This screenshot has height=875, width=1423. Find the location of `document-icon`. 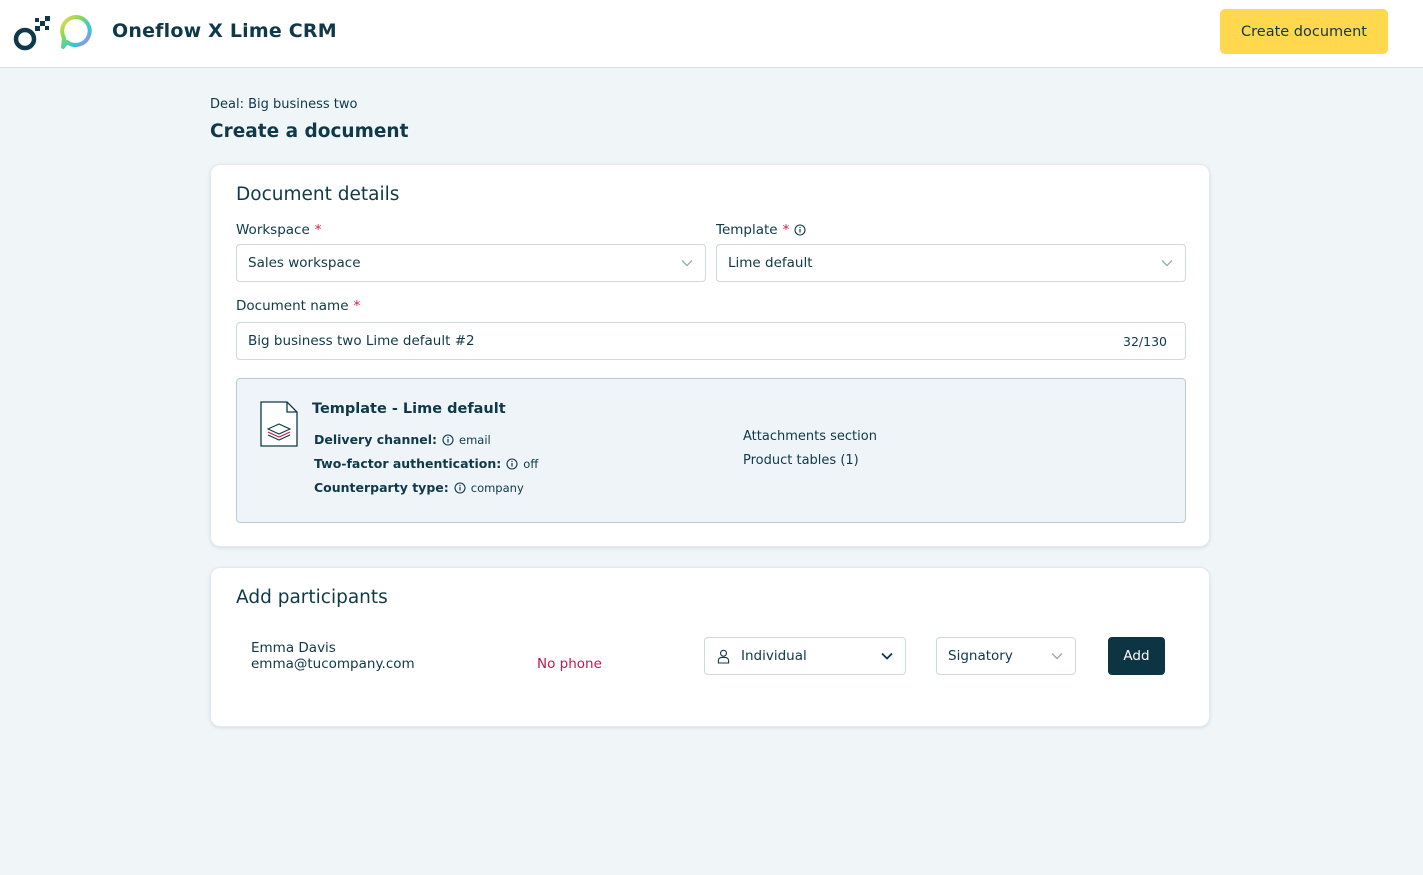

document-icon is located at coordinates (279, 424).